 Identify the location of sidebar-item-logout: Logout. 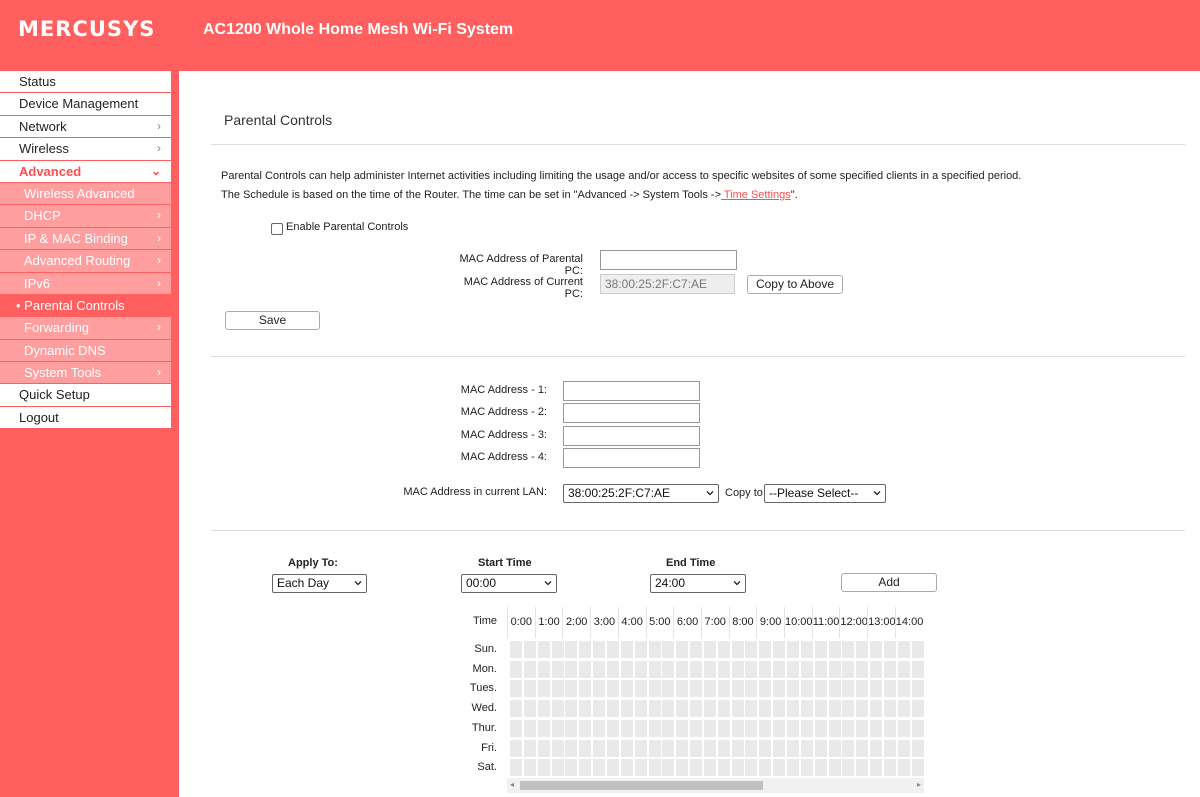
(85, 418).